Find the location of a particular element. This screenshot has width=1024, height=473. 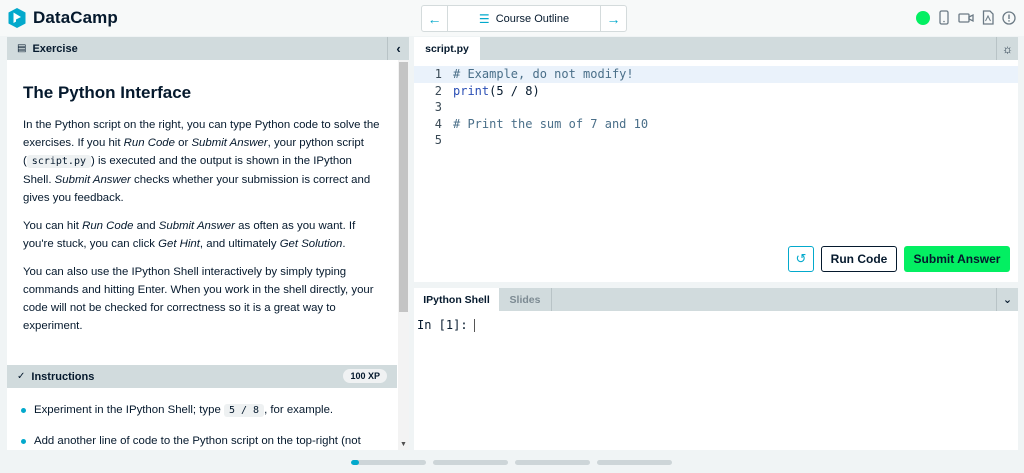

arrow-left-icon: ← is located at coordinates (434, 18).